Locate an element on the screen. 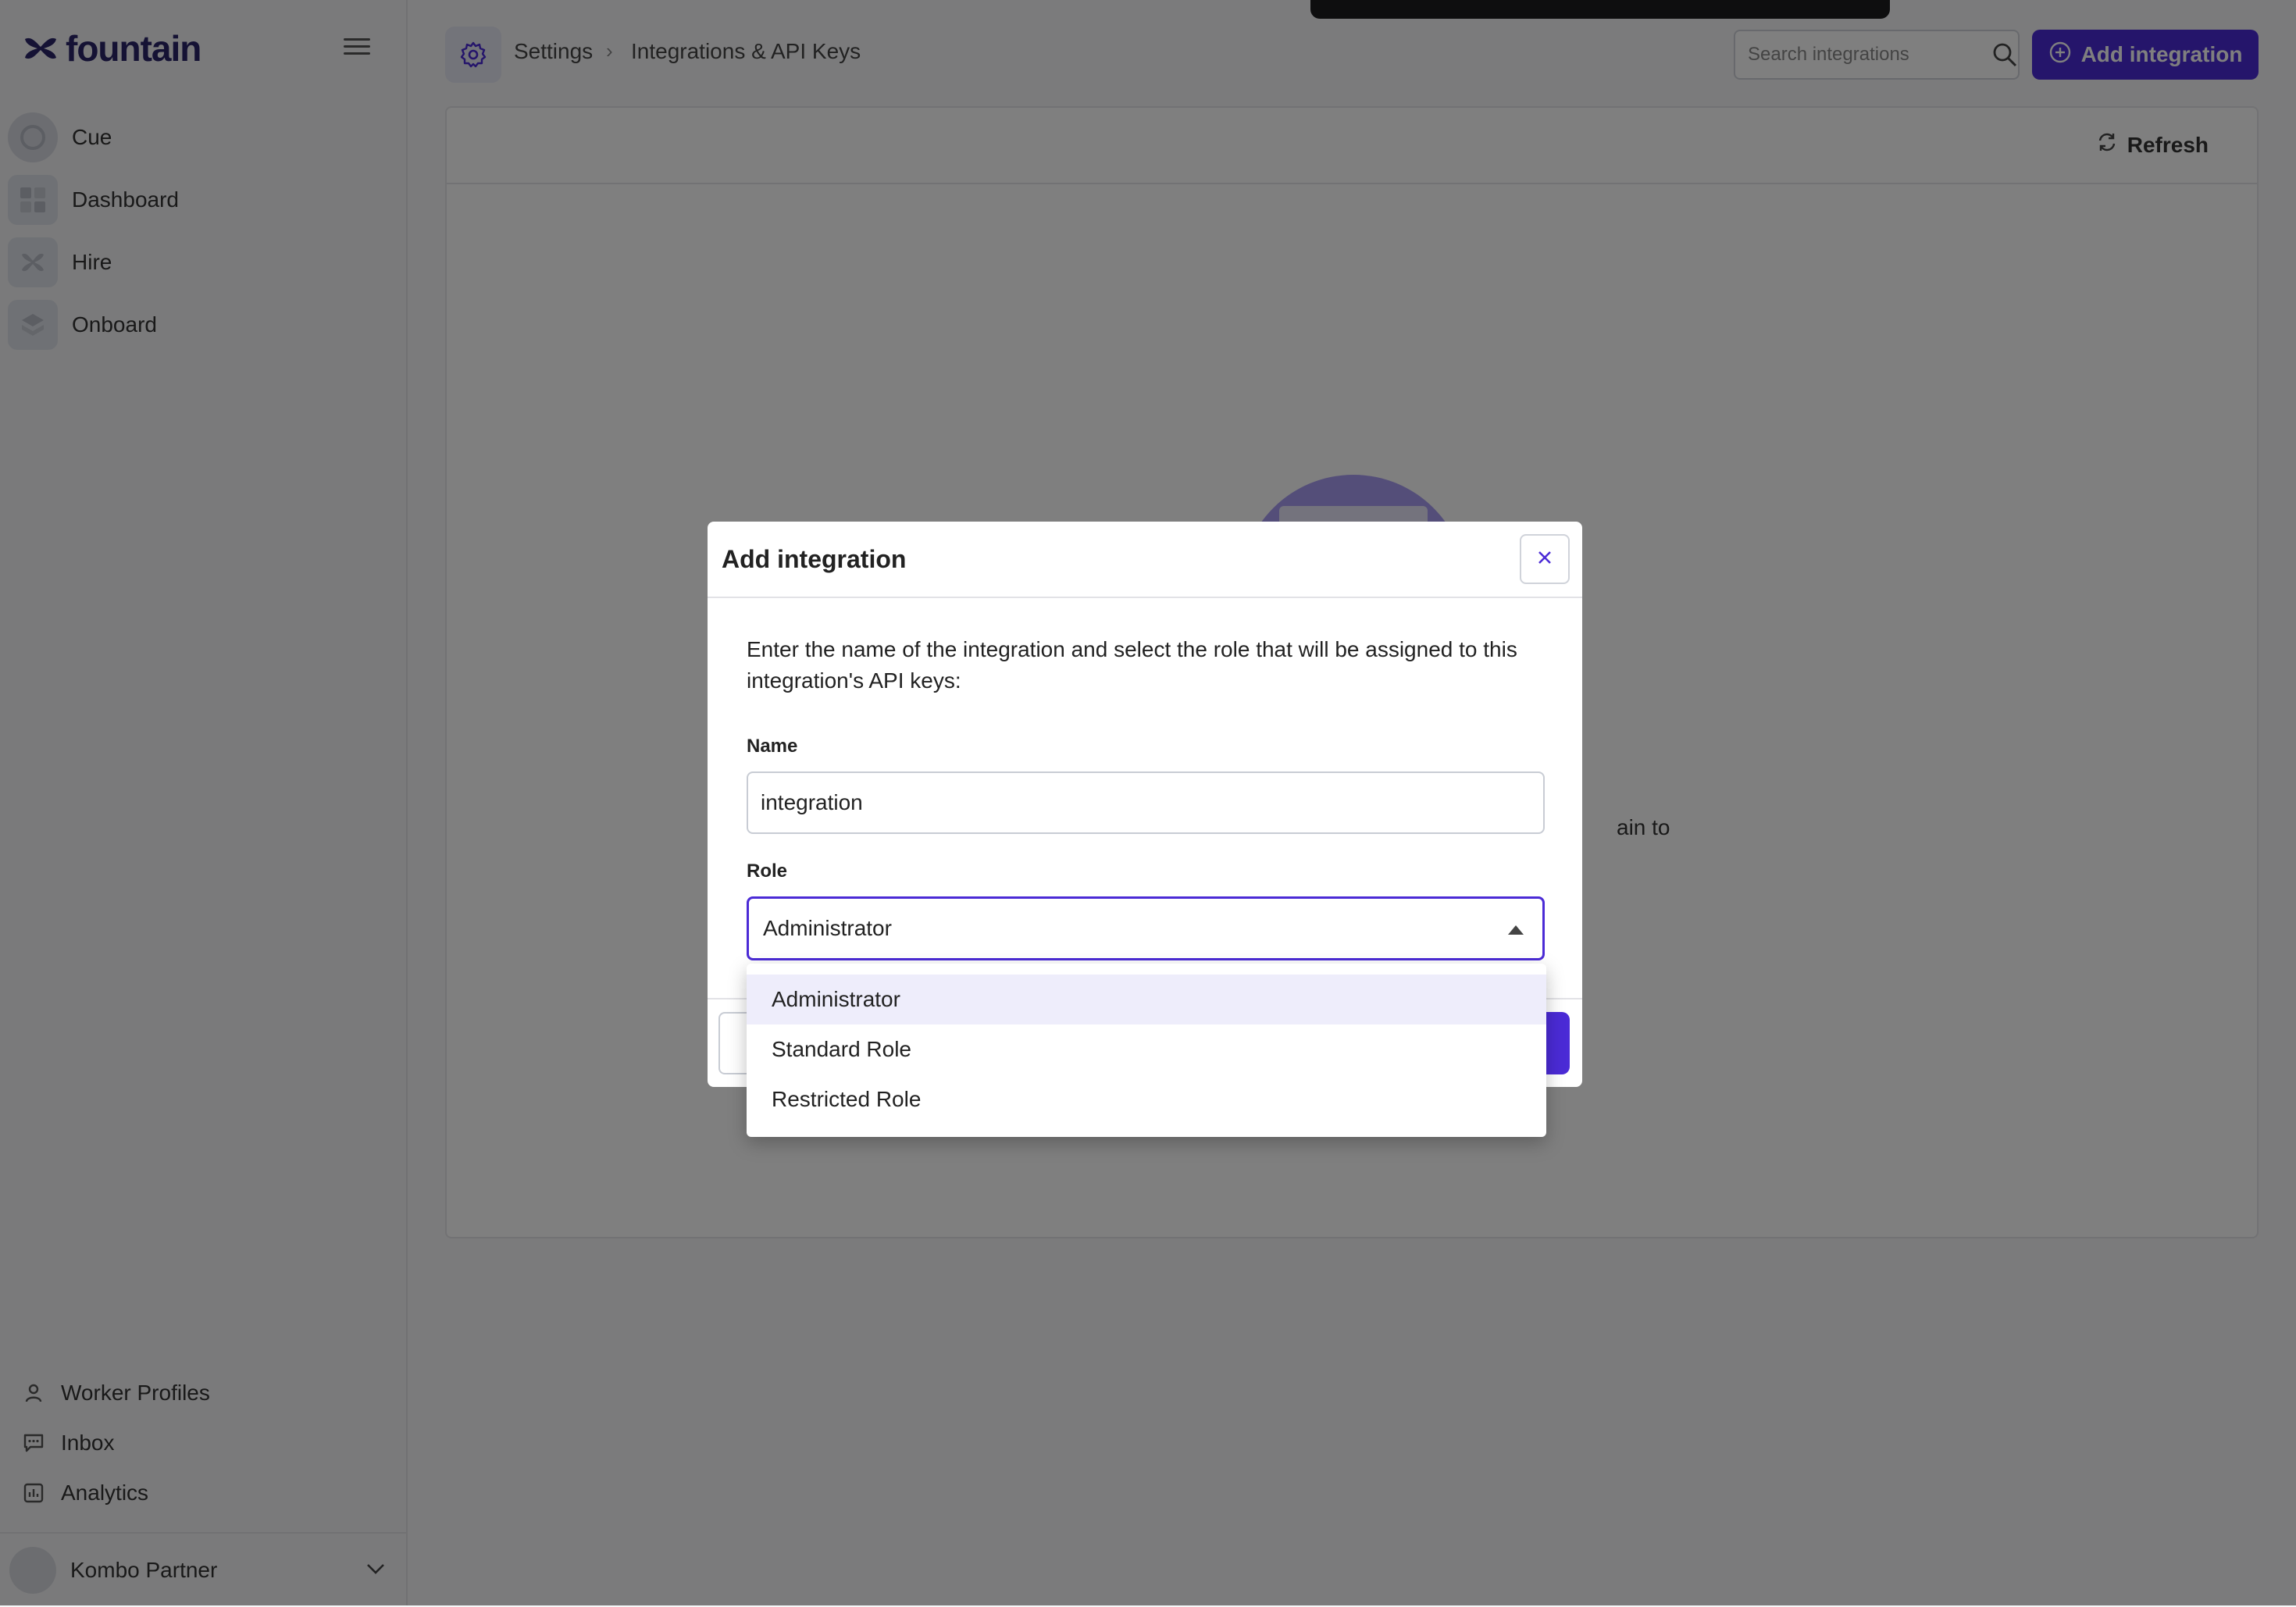 This screenshot has width=2296, height=1607. close-icon is located at coordinates (1544, 559).